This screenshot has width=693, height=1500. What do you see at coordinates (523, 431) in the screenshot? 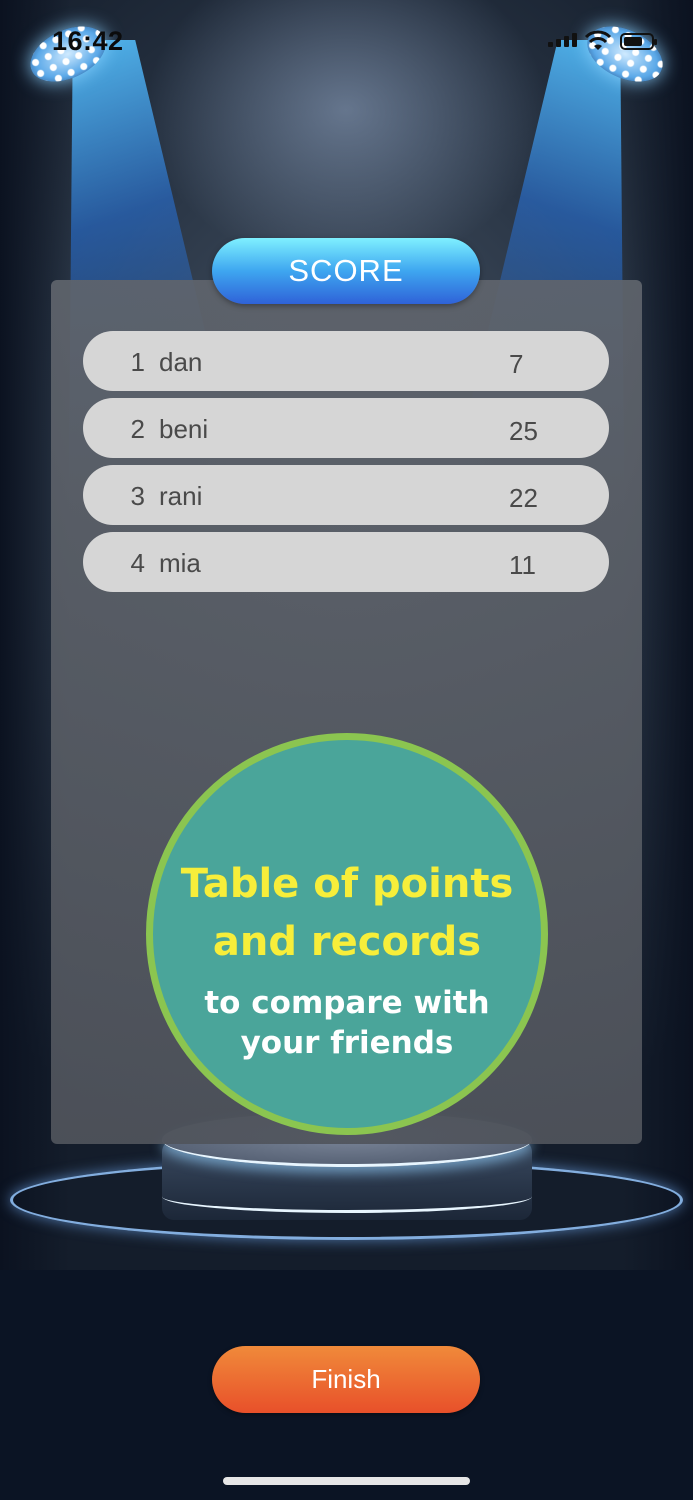
I see `row-points: 25` at bounding box center [523, 431].